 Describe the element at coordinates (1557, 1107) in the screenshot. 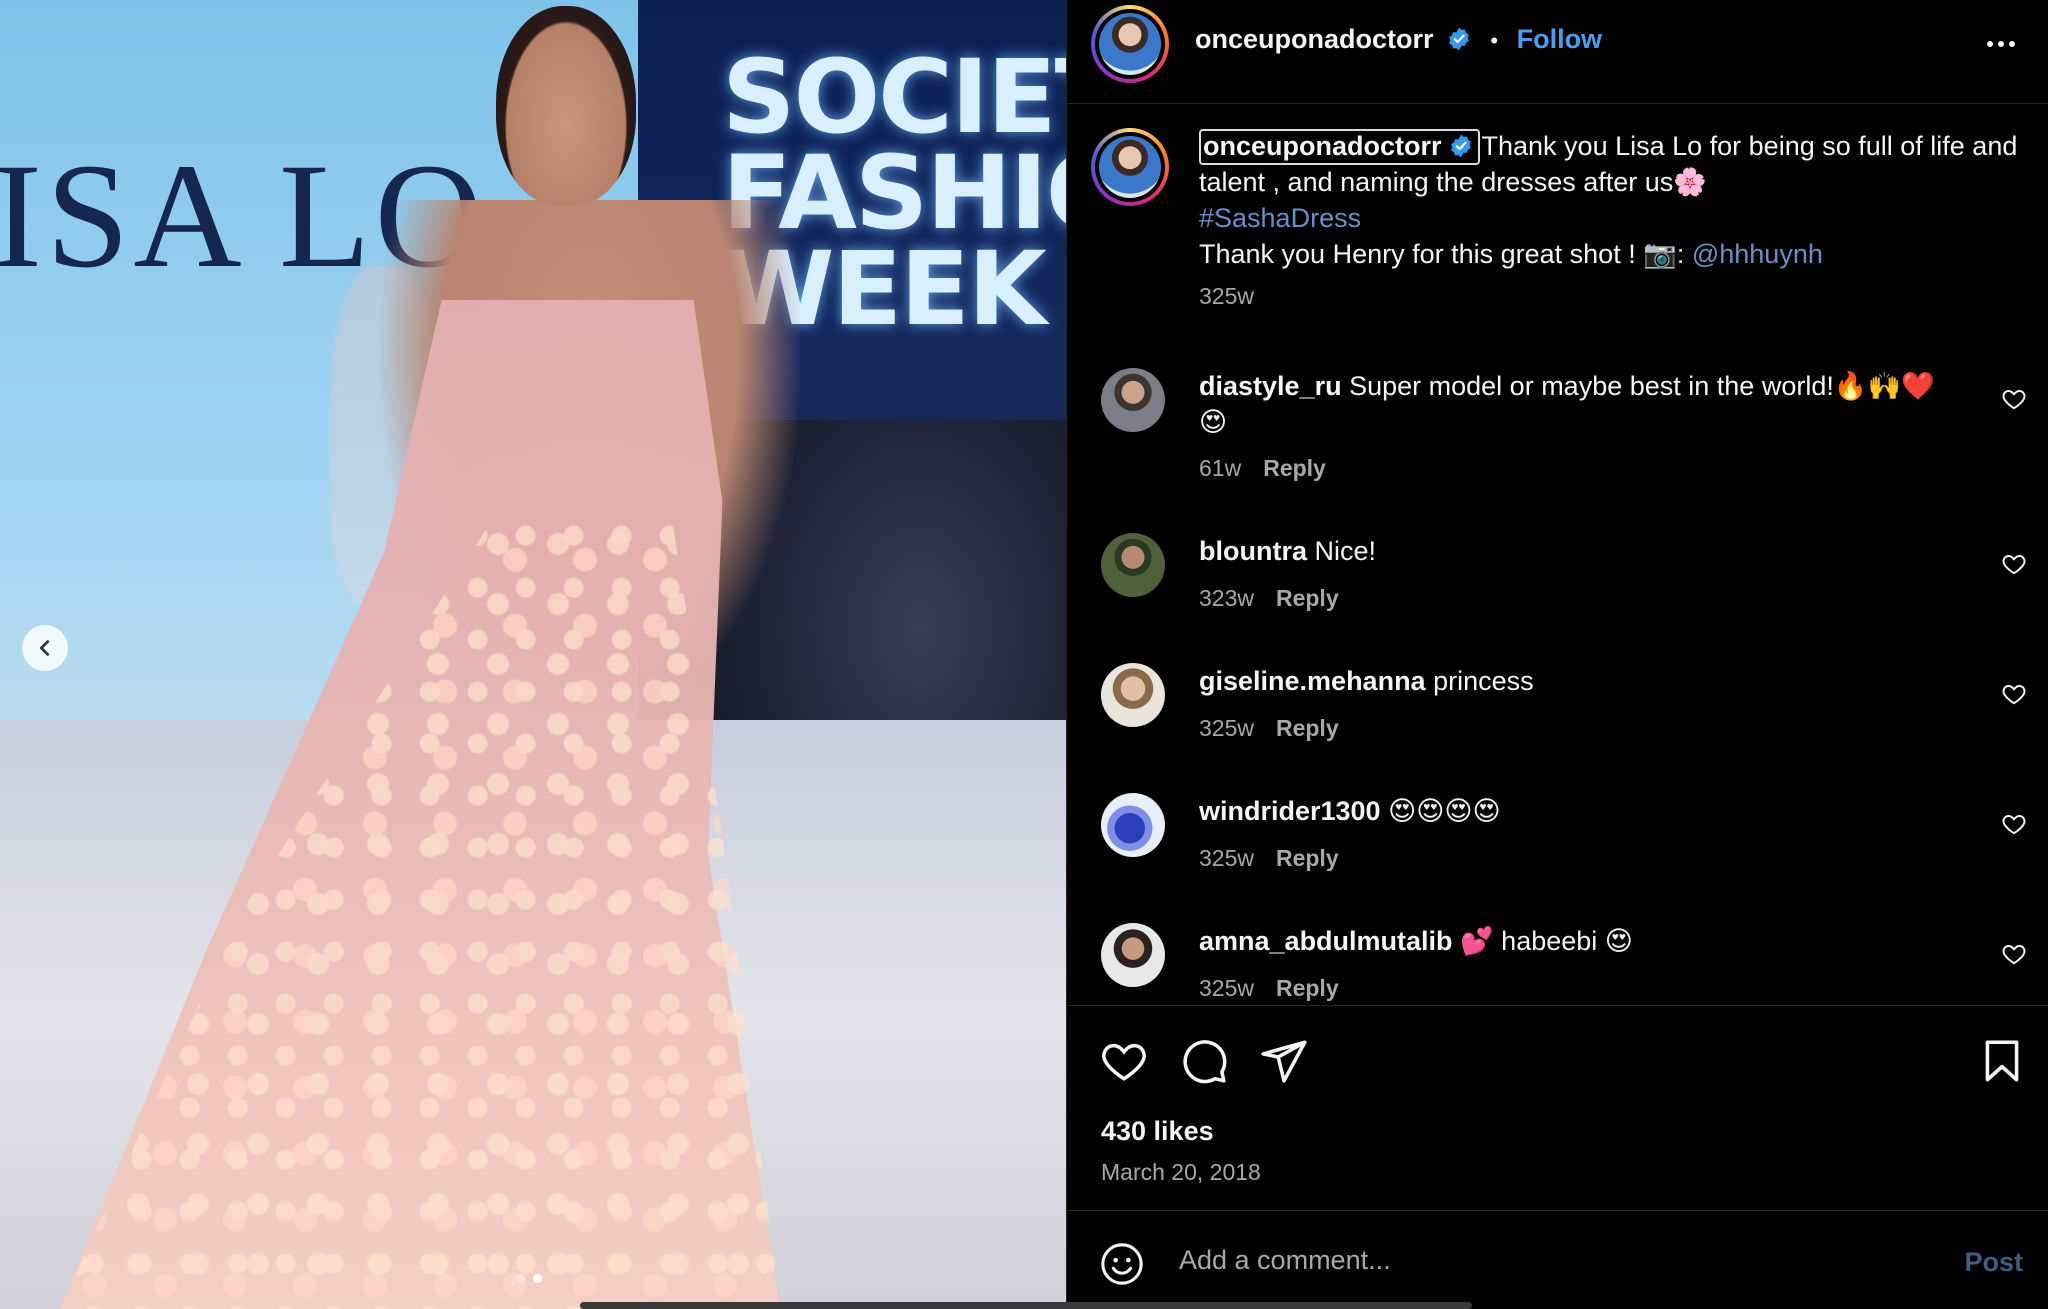

I see `post-actions: 430 likes March 20, 2018` at that location.